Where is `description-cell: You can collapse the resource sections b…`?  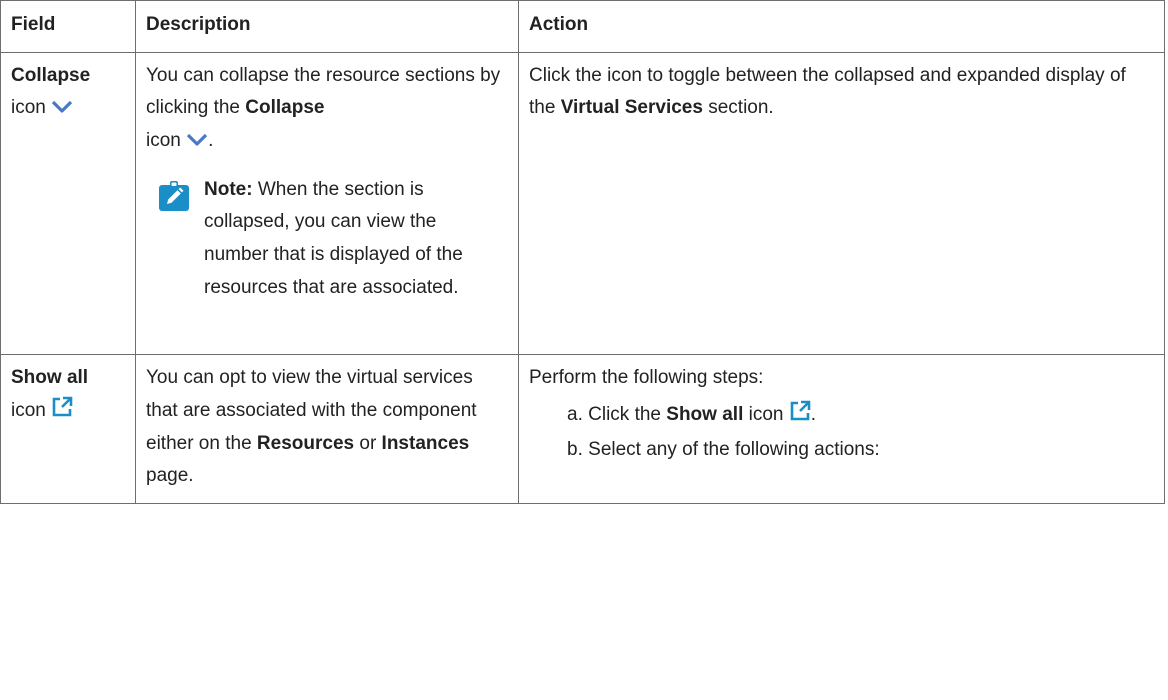
description-cell: You can collapse the resource sections b… is located at coordinates (327, 203).